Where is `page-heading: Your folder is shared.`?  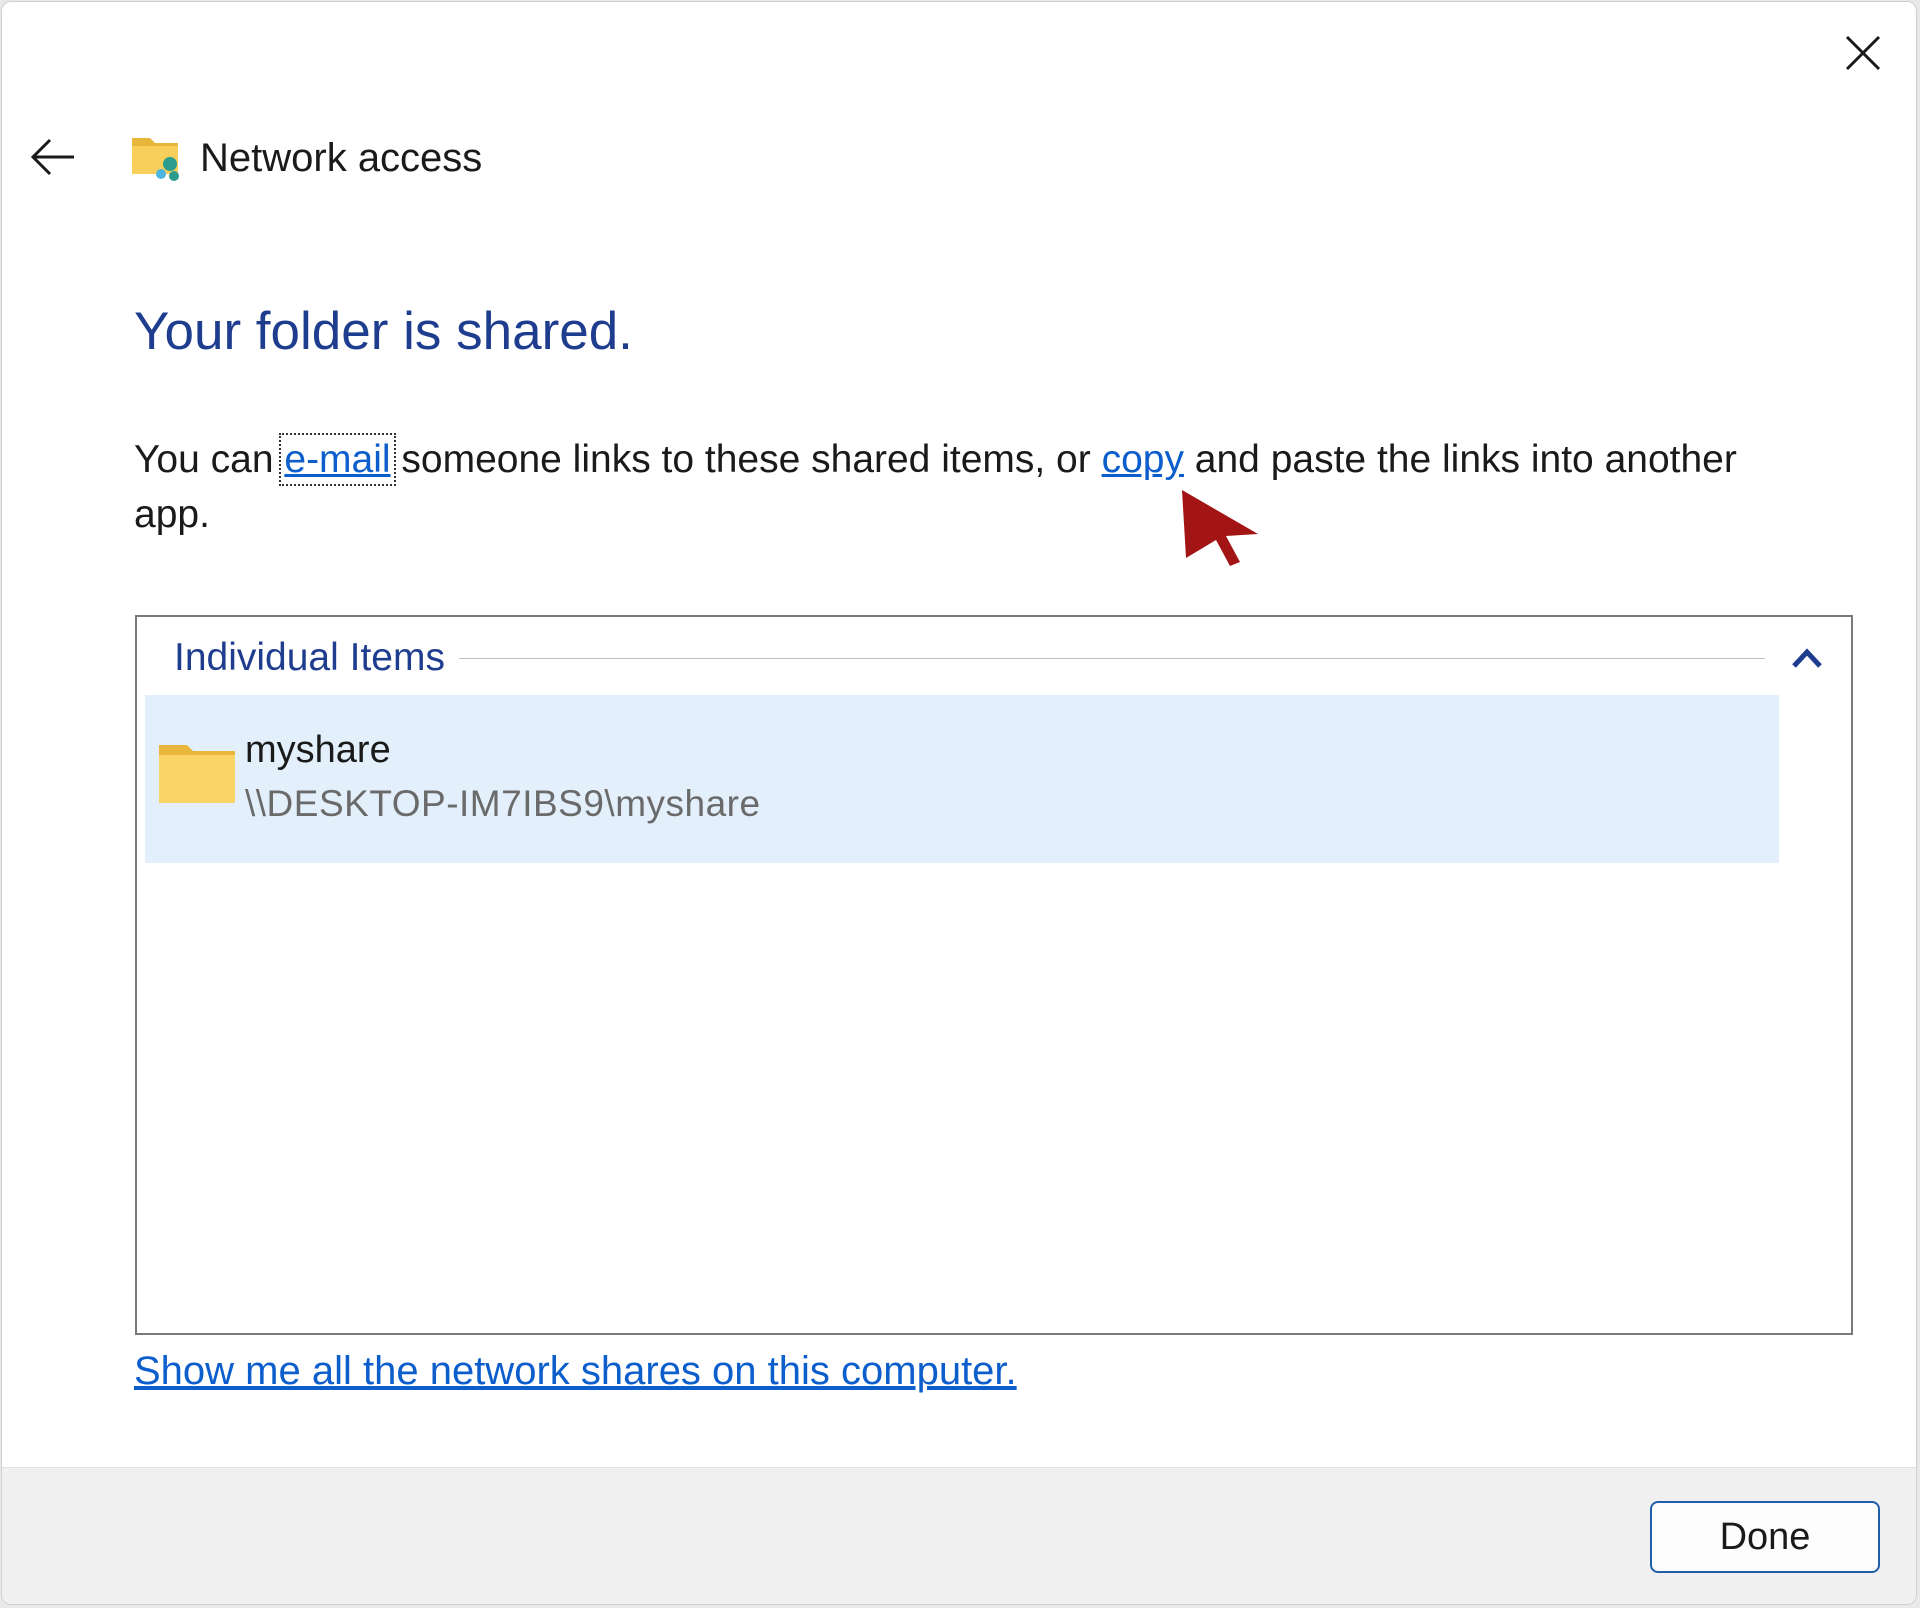 page-heading: Your folder is shared. is located at coordinates (383, 331).